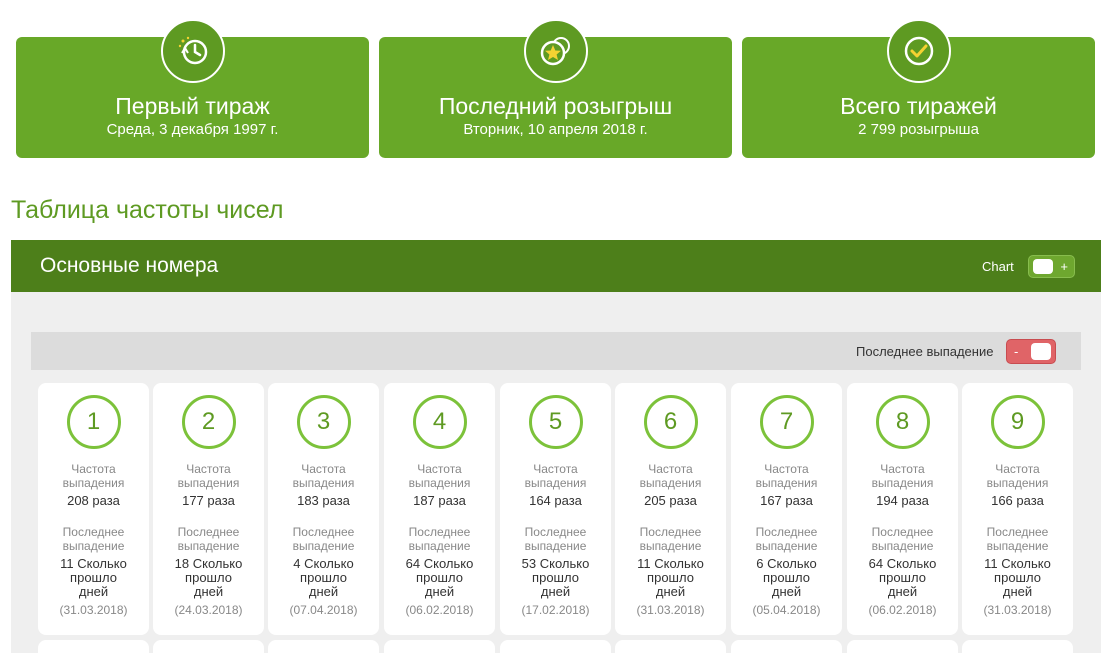 The height and width of the screenshot is (660, 1104). What do you see at coordinates (192, 129) in the screenshot?
I see `first-draw-date: Среда, 3 декабря 1997 г.` at bounding box center [192, 129].